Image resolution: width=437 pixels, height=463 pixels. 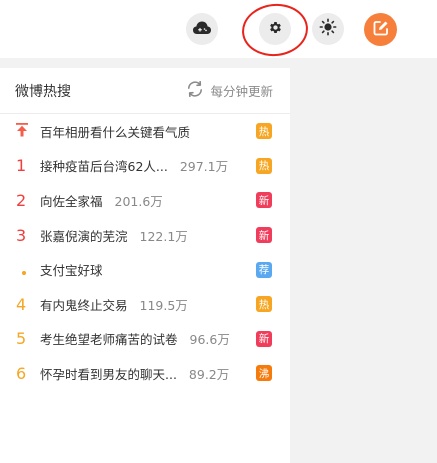 What do you see at coordinates (163, 305) in the screenshot?
I see `item-count: 119.5万` at bounding box center [163, 305].